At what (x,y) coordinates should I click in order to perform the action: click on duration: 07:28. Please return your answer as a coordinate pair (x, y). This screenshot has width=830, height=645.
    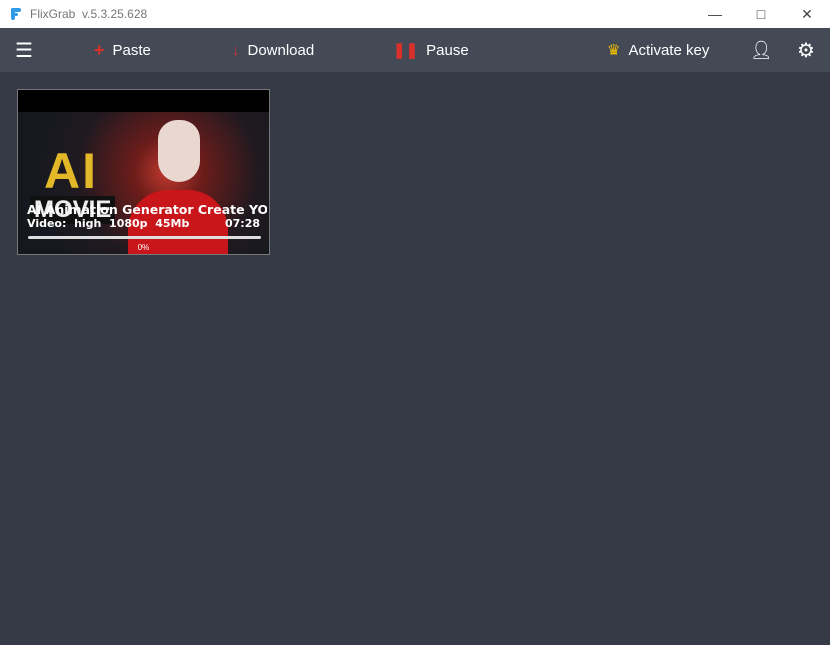
    Looking at the image, I should click on (242, 223).